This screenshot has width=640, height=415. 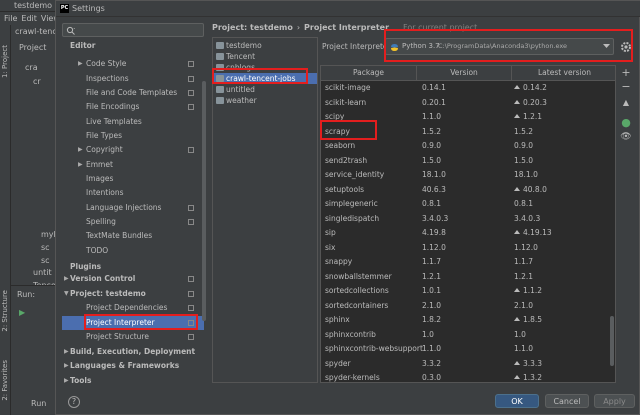 What do you see at coordinates (468, 204) in the screenshot?
I see `table-row: simplegeneric 0.8.1 0.8.1` at bounding box center [468, 204].